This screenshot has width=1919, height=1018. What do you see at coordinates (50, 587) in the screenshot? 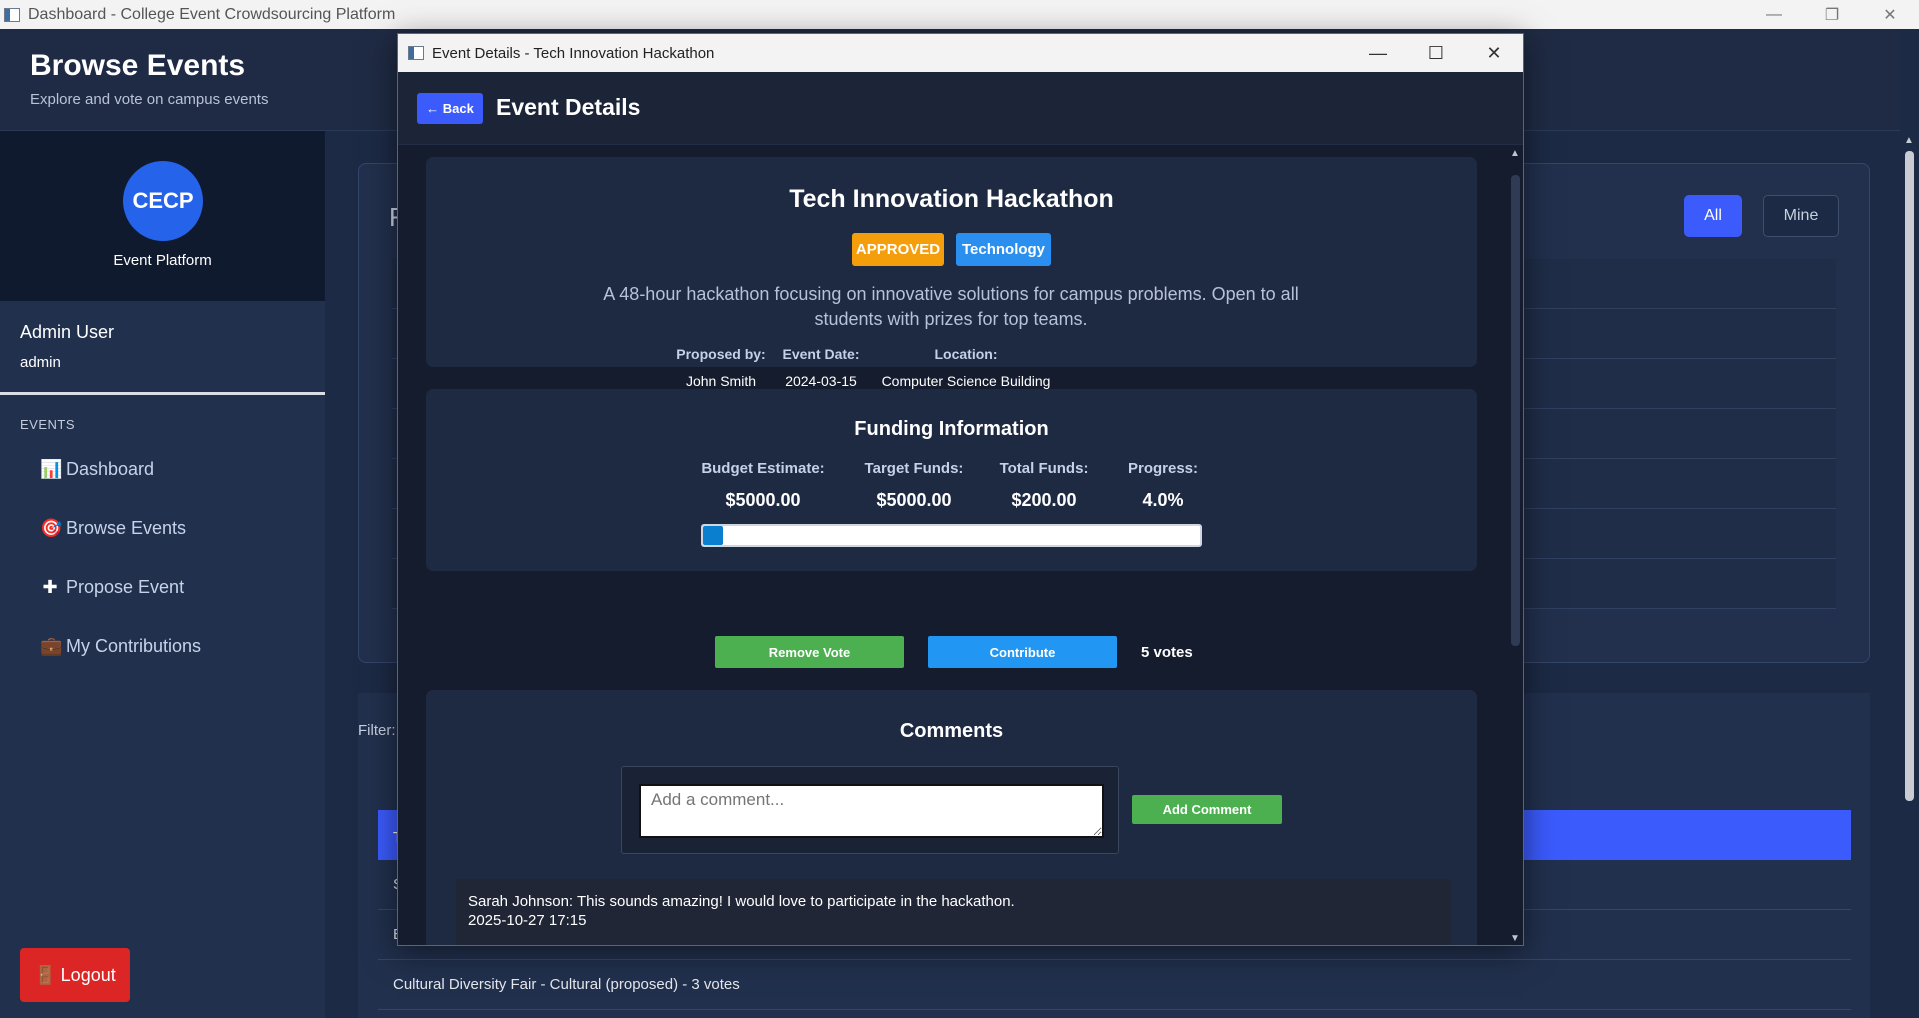
I see `plus-icon: ✚` at bounding box center [50, 587].